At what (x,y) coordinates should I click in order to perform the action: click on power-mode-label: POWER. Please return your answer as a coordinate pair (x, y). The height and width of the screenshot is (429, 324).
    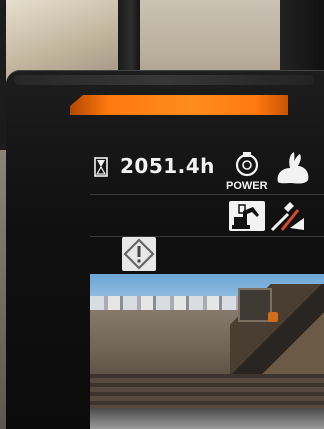
    Looking at the image, I should click on (247, 186).